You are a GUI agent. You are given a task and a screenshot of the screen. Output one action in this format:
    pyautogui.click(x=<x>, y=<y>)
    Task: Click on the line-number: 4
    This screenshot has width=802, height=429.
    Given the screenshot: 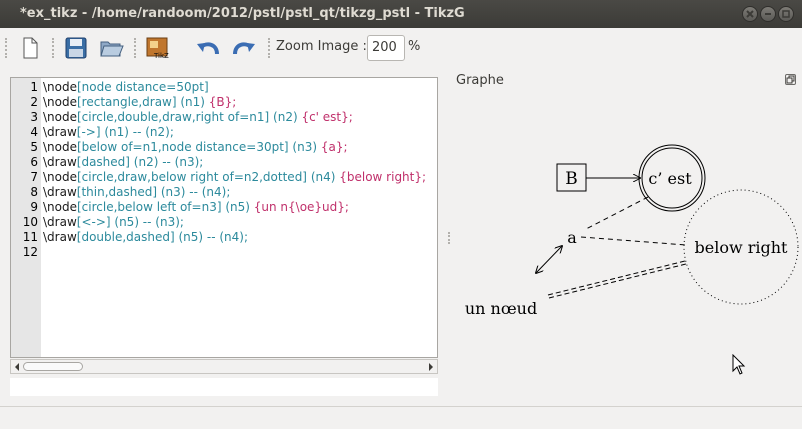 What is the action you would take?
    pyautogui.click(x=34, y=132)
    